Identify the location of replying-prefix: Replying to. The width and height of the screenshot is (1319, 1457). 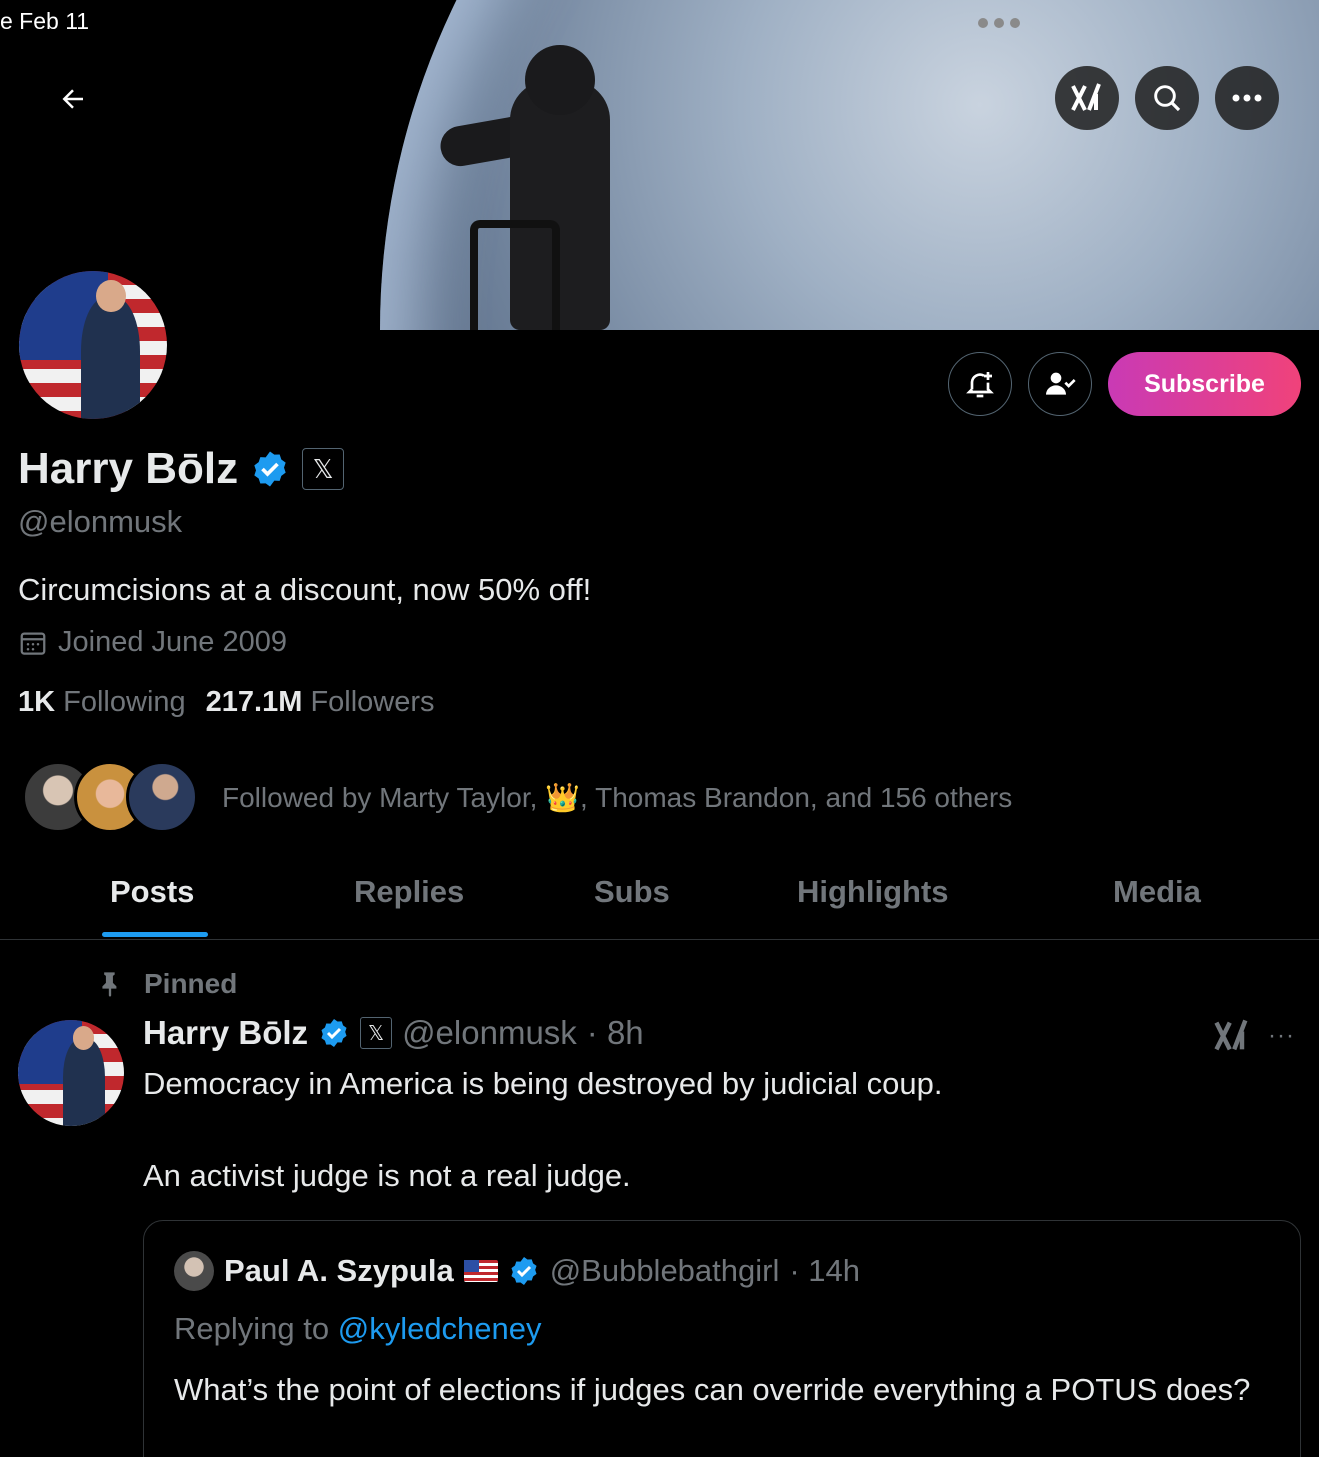
(256, 1328).